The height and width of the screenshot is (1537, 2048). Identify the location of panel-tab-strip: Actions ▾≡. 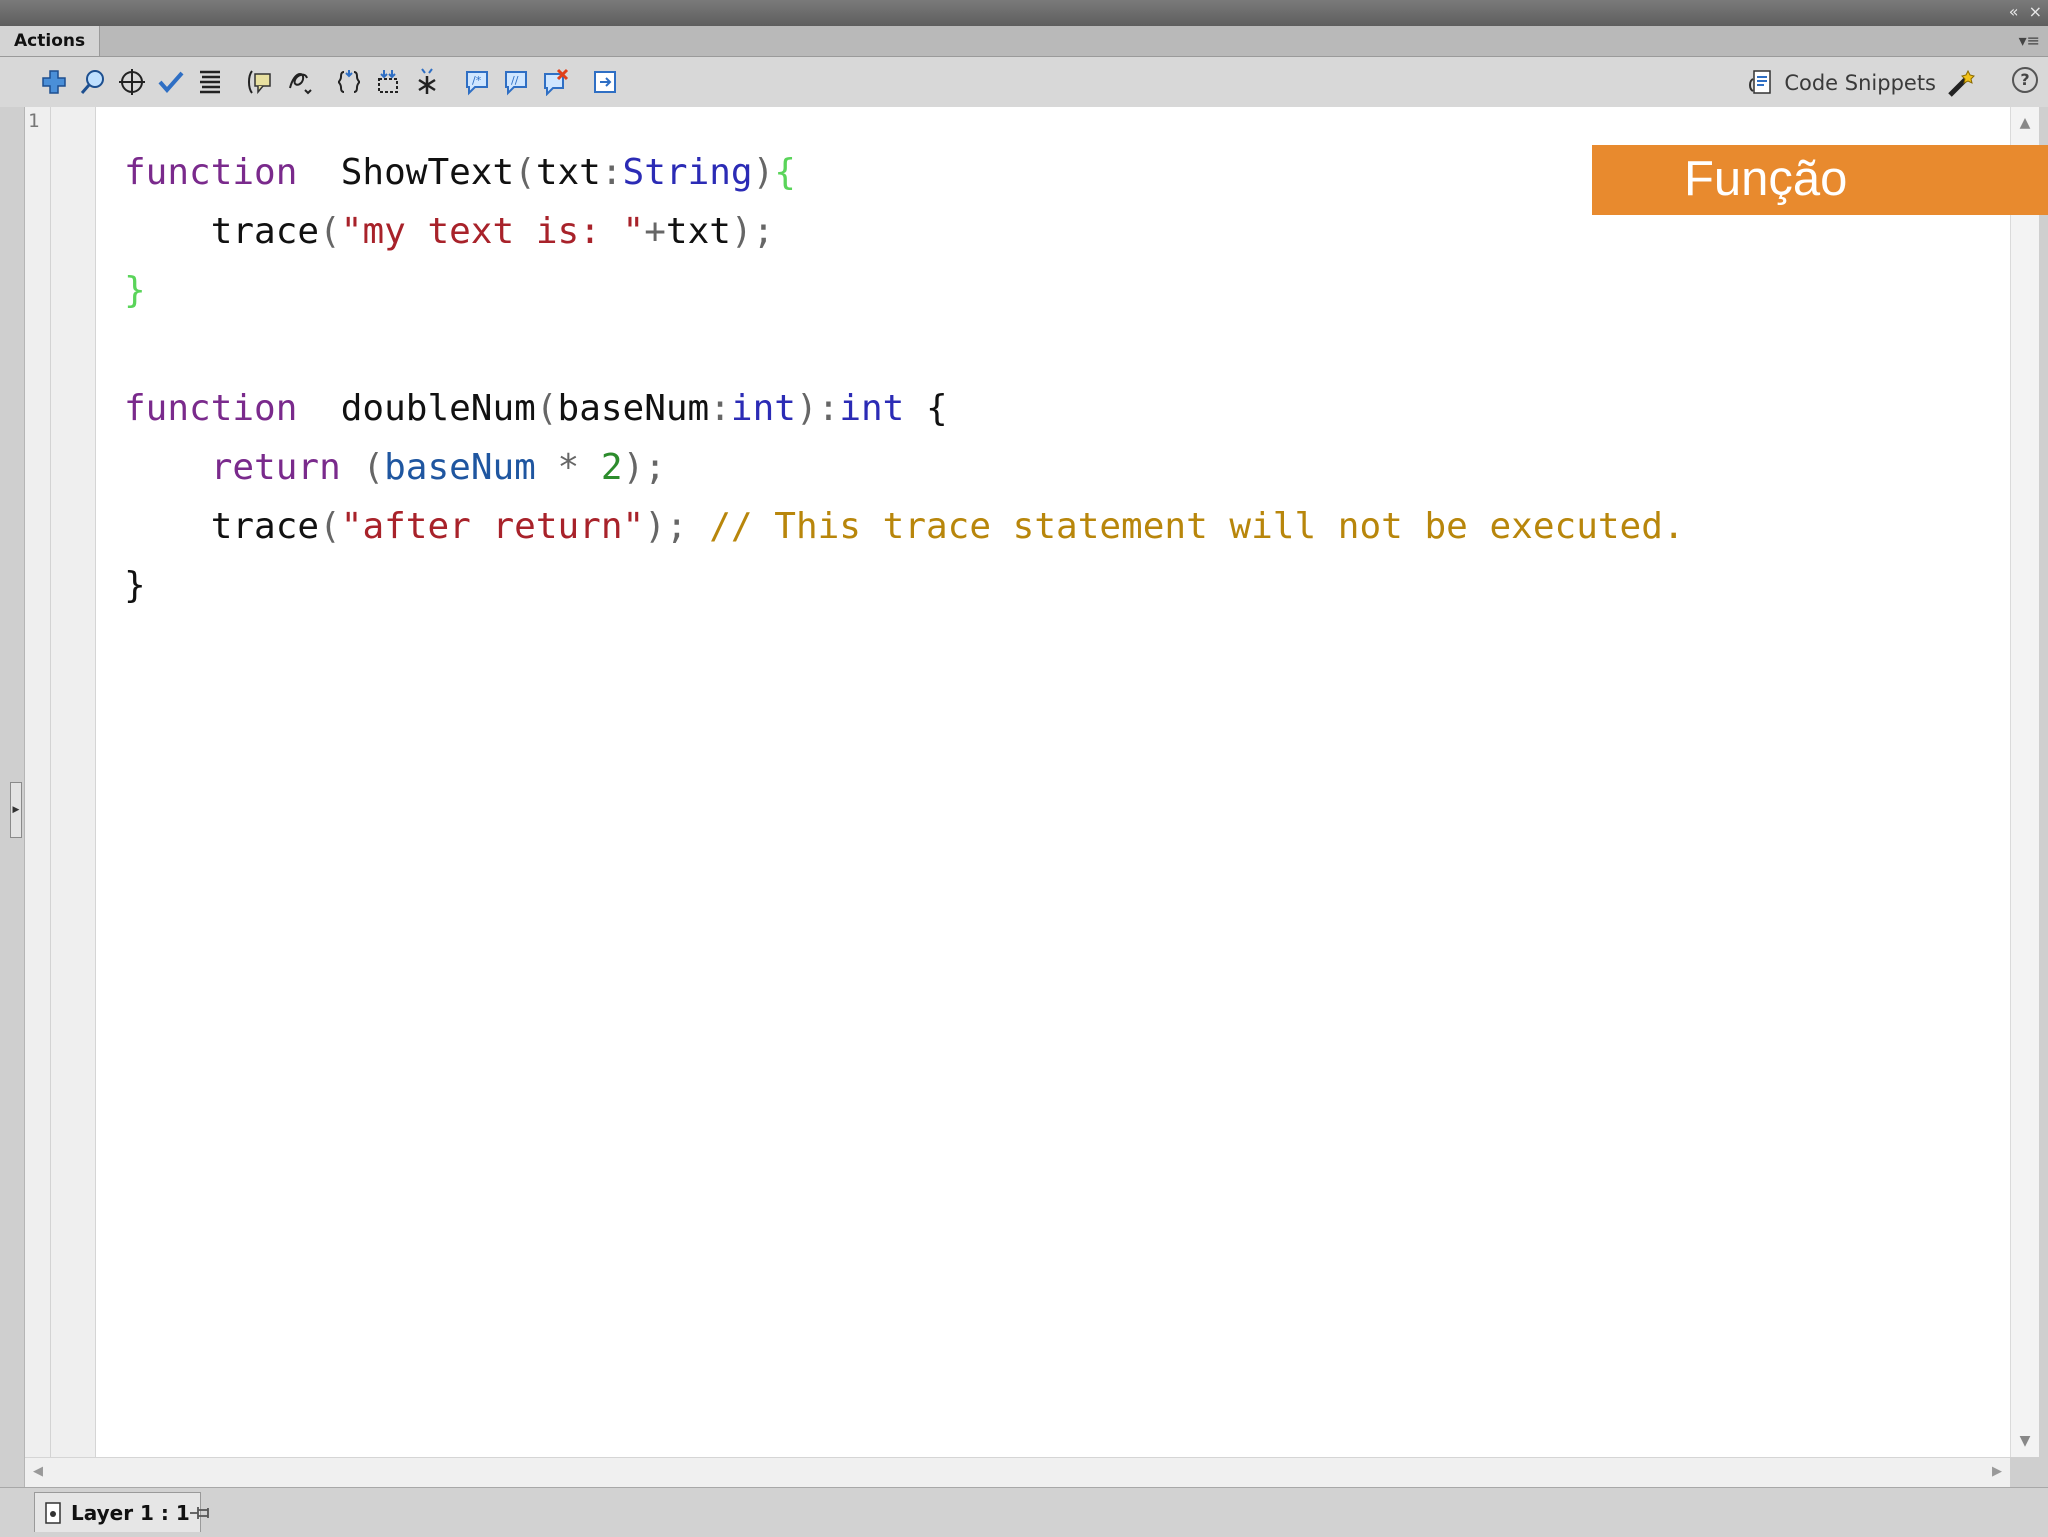
(1024, 41).